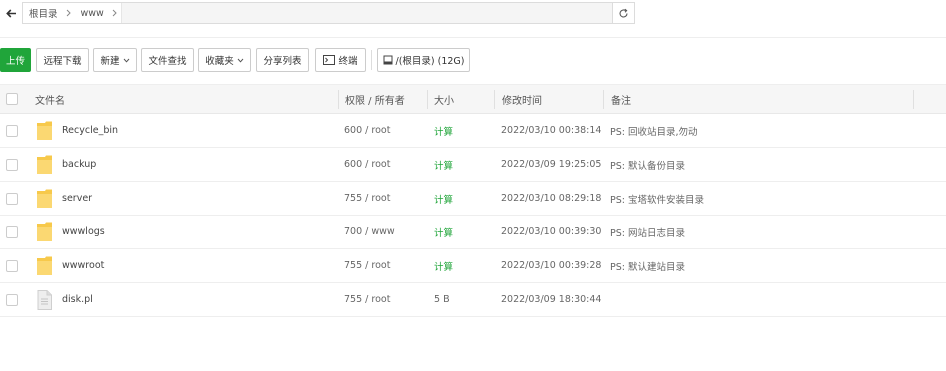 Image resolution: width=946 pixels, height=371 pixels. I want to click on path-input, so click(366, 13).